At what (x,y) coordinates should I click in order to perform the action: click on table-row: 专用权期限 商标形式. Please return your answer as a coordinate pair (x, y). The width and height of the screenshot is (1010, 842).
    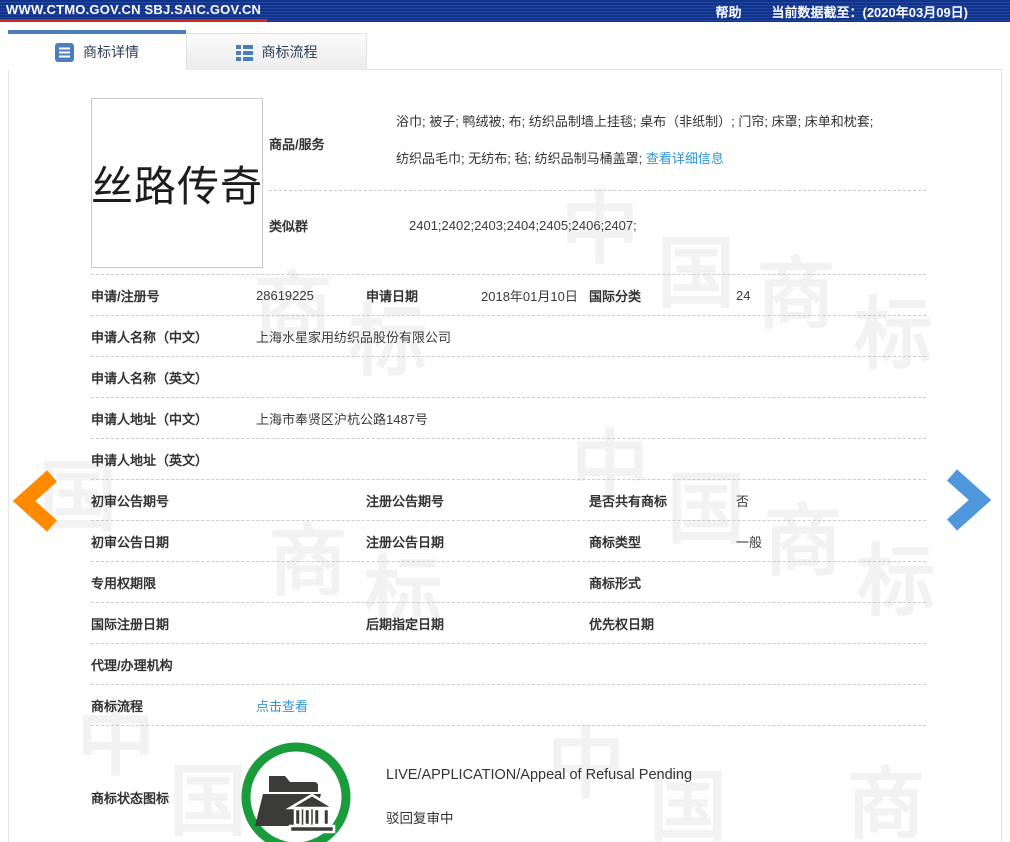
    Looking at the image, I should click on (508, 582).